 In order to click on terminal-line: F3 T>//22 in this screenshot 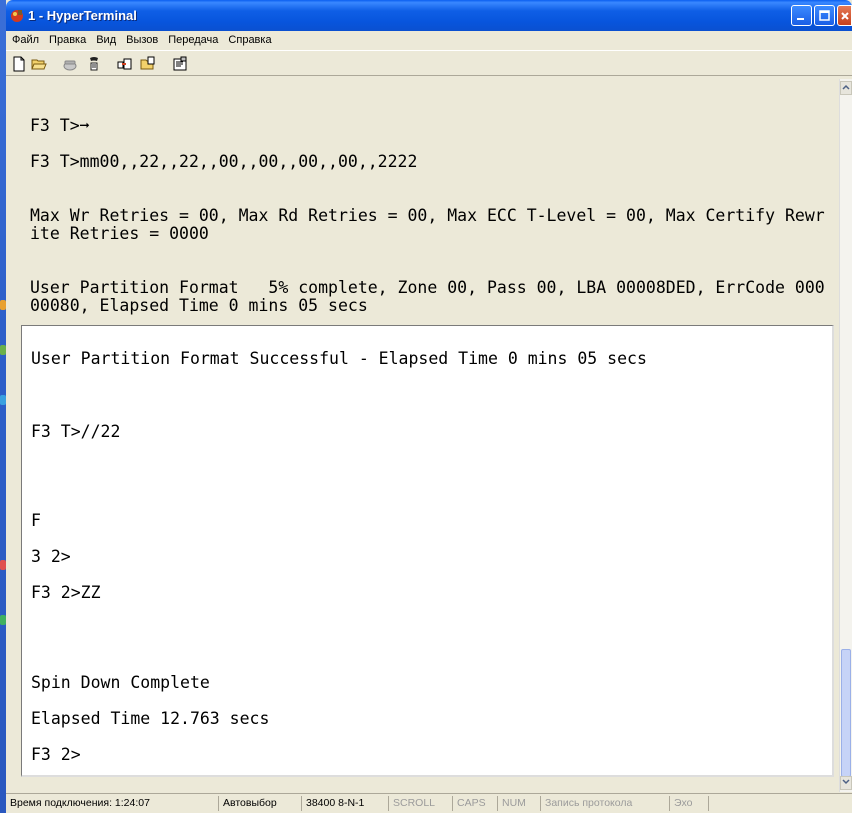, I will do `click(76, 431)`.